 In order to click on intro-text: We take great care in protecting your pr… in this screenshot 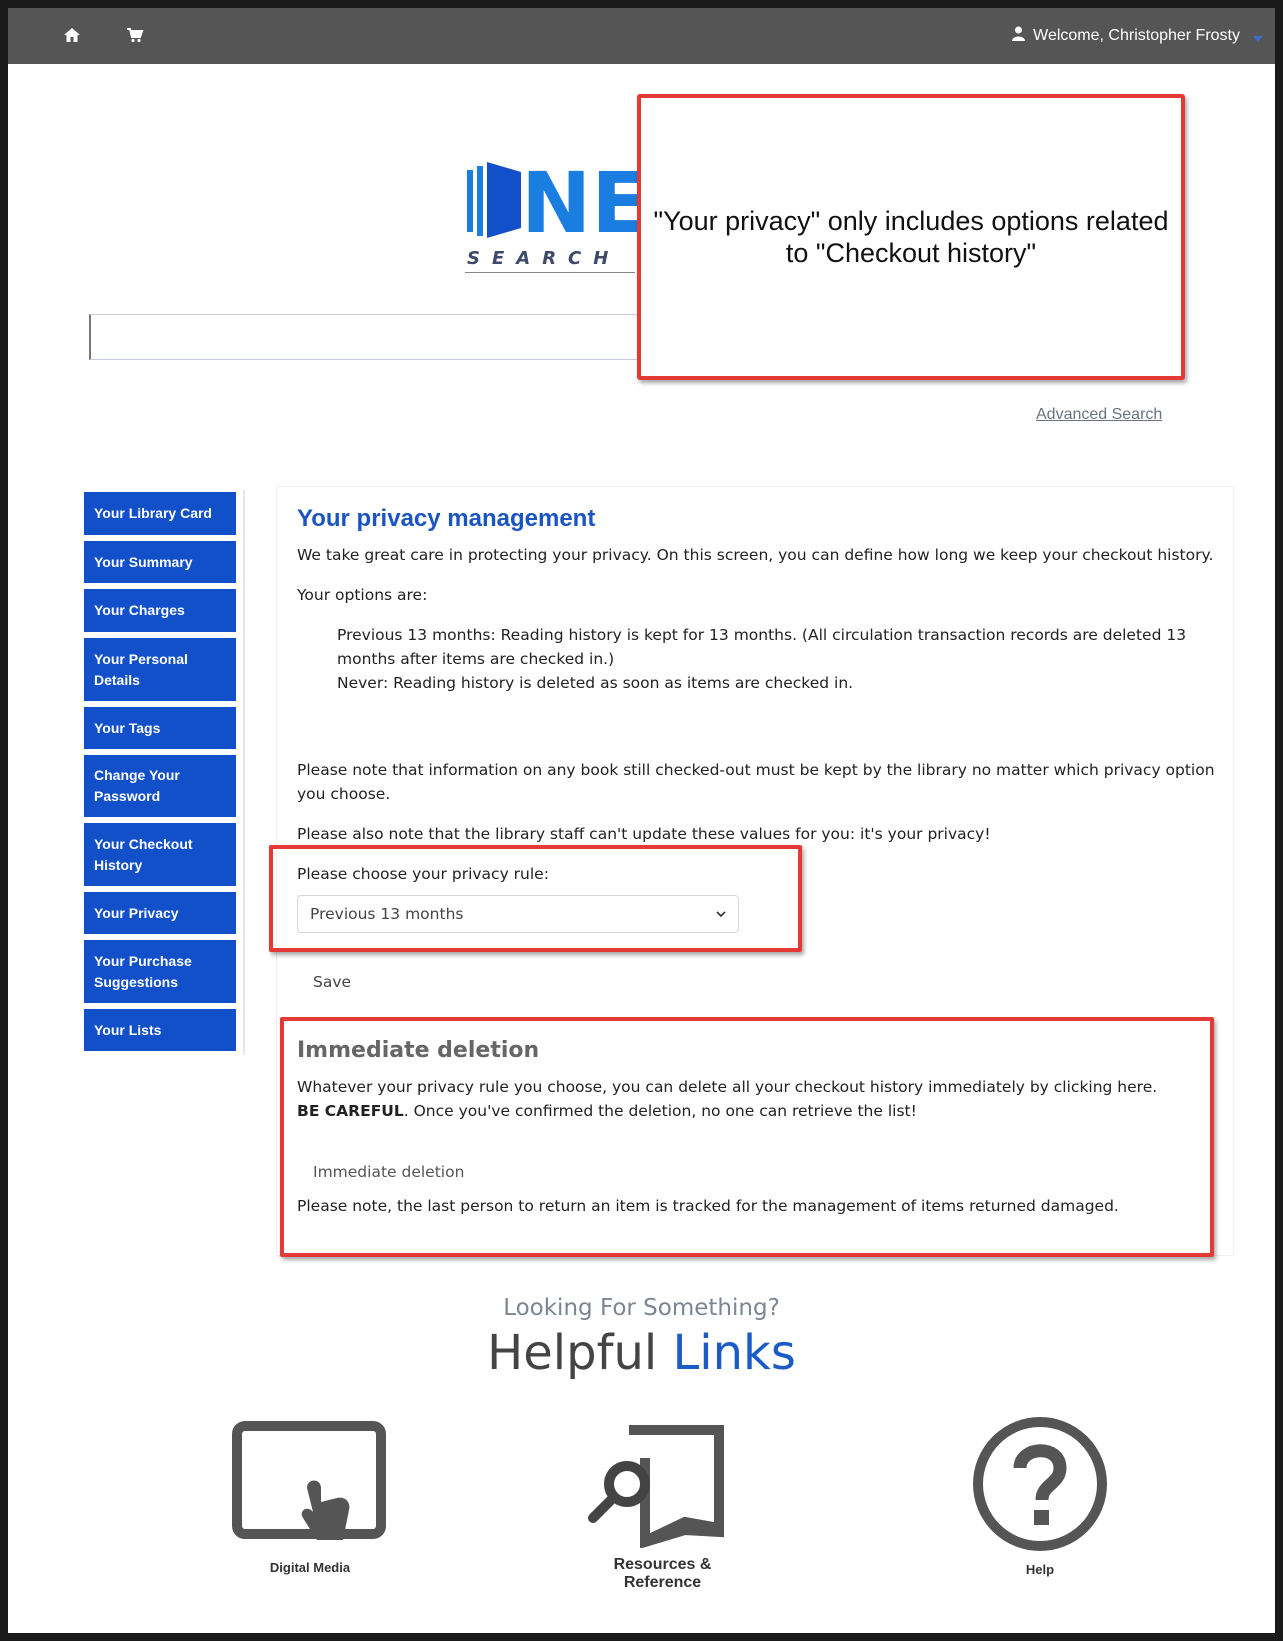, I will do `click(755, 555)`.